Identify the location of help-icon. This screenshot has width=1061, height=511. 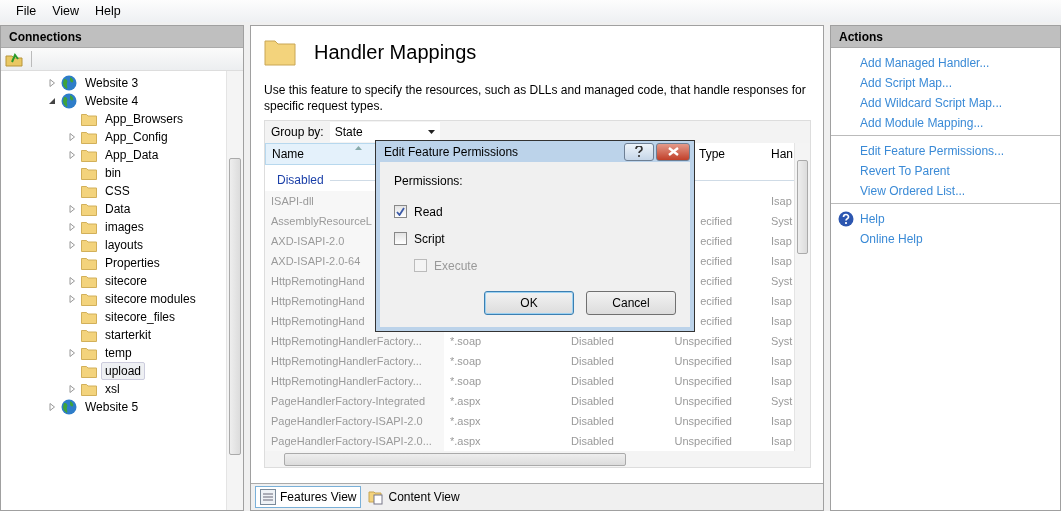
(845, 219).